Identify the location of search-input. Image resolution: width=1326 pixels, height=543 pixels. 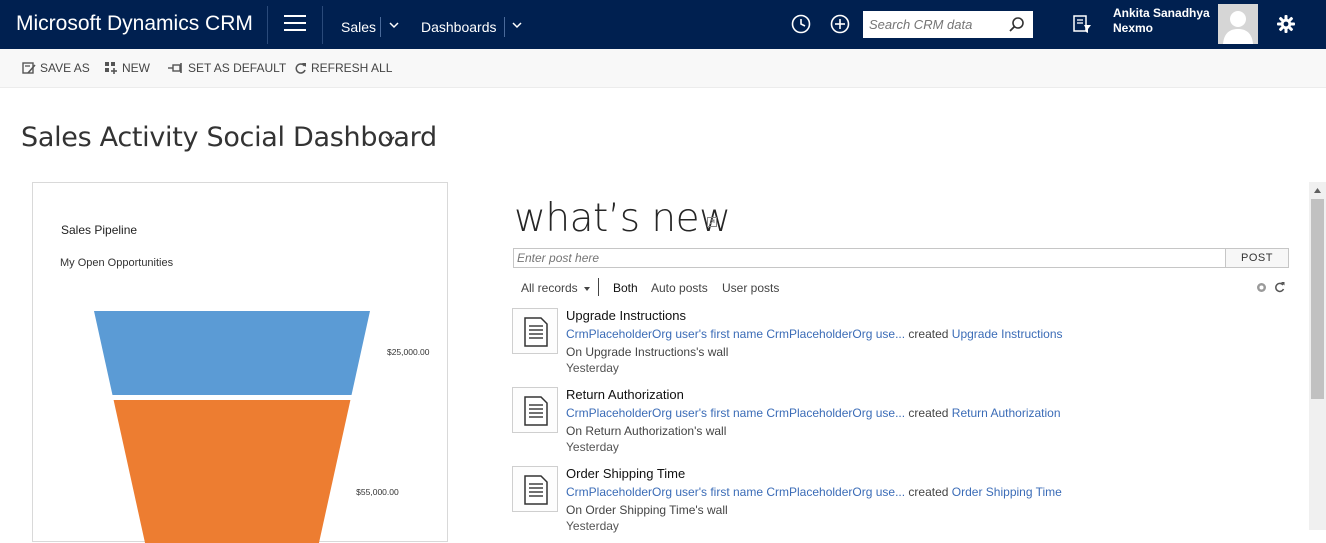
(933, 24).